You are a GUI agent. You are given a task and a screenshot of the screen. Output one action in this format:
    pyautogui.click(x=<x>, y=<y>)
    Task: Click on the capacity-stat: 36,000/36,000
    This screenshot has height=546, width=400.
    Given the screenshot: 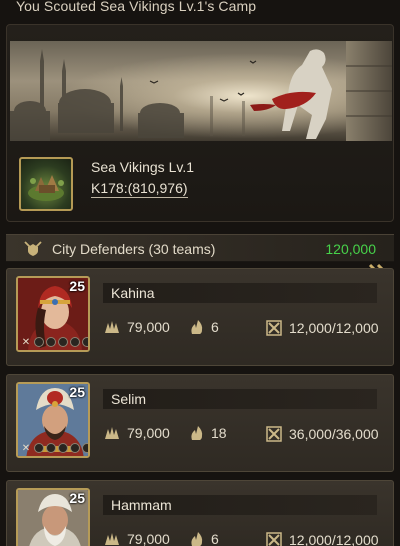 What is the action you would take?
    pyautogui.click(x=322, y=434)
    